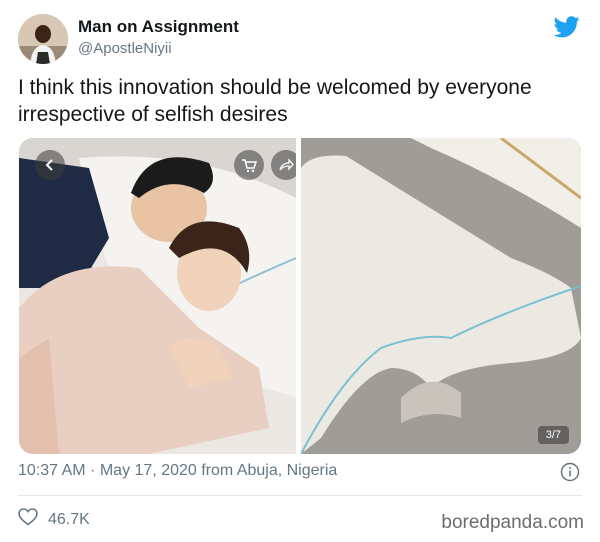 Image resolution: width=600 pixels, height=542 pixels. What do you see at coordinates (566, 29) in the screenshot?
I see `twitter-bird-icon` at bounding box center [566, 29].